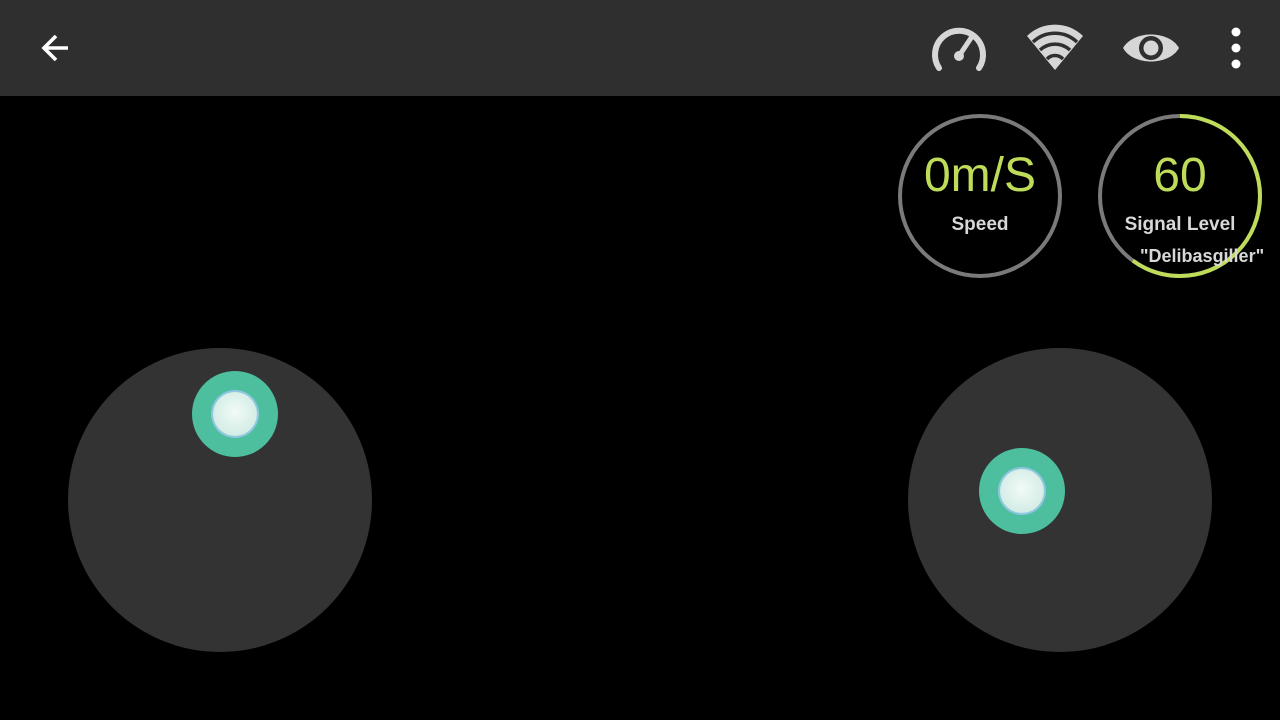  I want to click on right-knob-center, so click(1022, 491).